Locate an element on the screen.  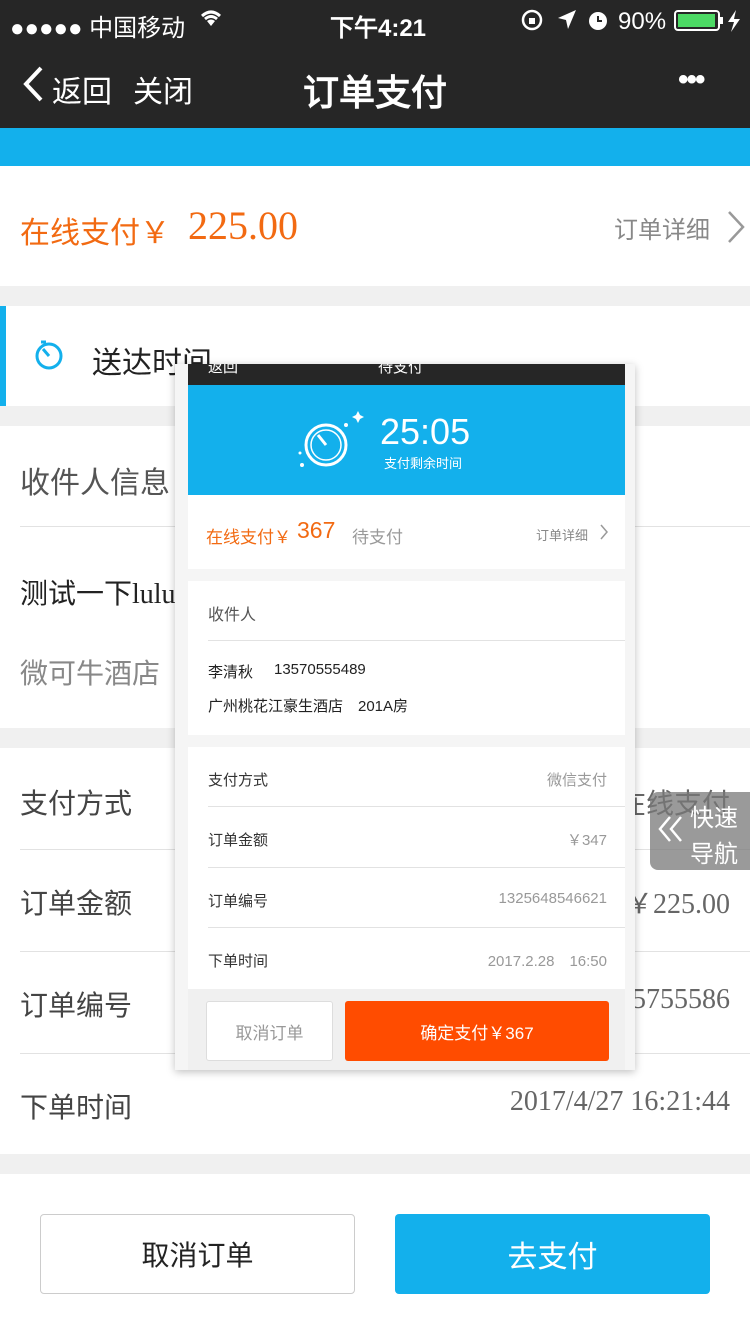
preview-recipient-name: 李清秋 is located at coordinates (231, 672).